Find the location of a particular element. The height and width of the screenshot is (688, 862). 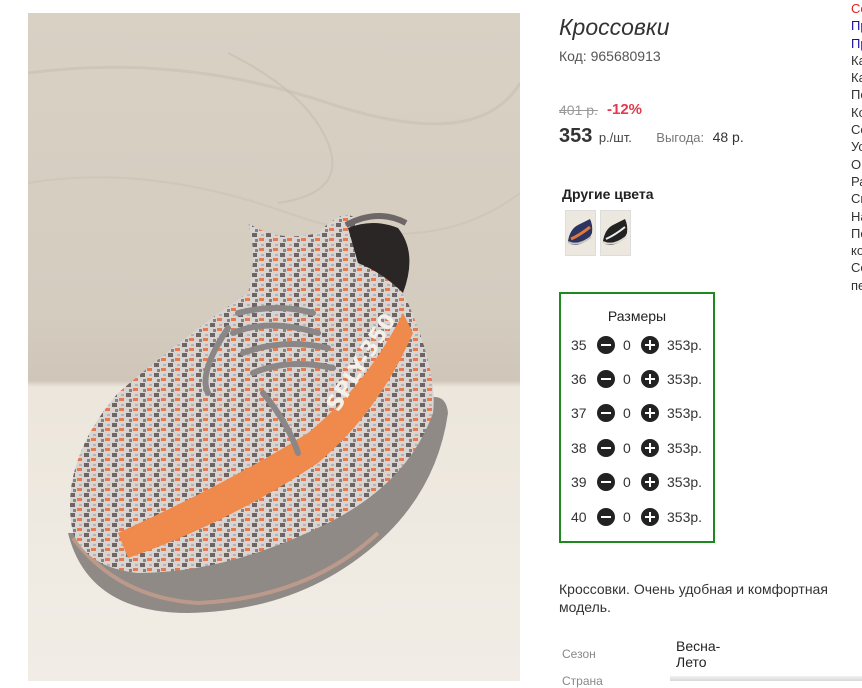

blue-orange-sneaker-icon is located at coordinates (580, 232).